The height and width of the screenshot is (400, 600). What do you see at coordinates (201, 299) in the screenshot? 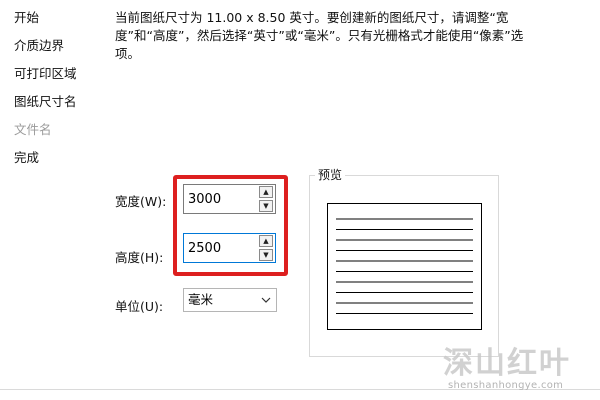
I see `unit-selected-value: 毫米` at bounding box center [201, 299].